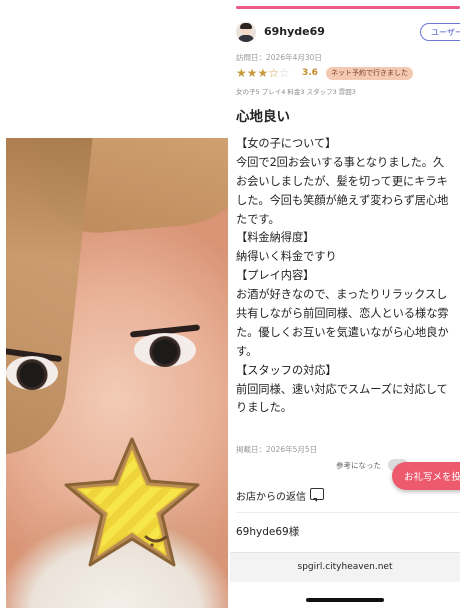 The image size is (460, 614). What do you see at coordinates (345, 600) in the screenshot?
I see `home-indicator` at bounding box center [345, 600].